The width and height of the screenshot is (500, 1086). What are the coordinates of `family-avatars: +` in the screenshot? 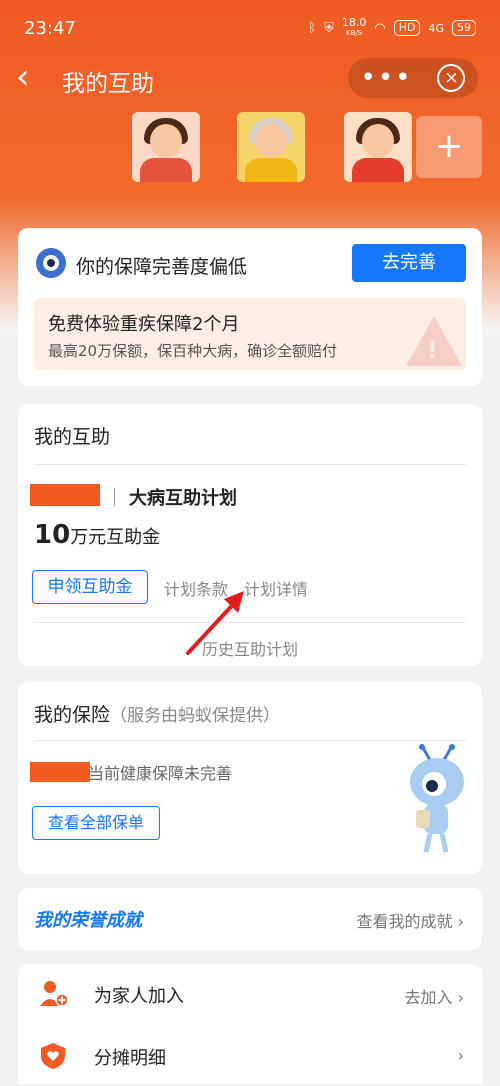 It's located at (250, 150).